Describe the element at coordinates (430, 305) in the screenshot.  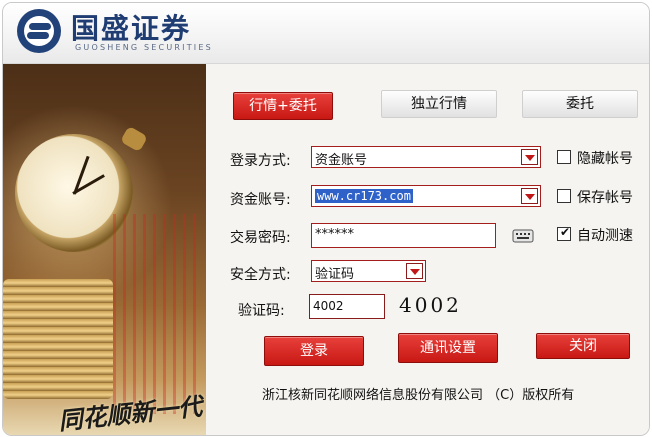
I see `captcha-image: 4002` at that location.